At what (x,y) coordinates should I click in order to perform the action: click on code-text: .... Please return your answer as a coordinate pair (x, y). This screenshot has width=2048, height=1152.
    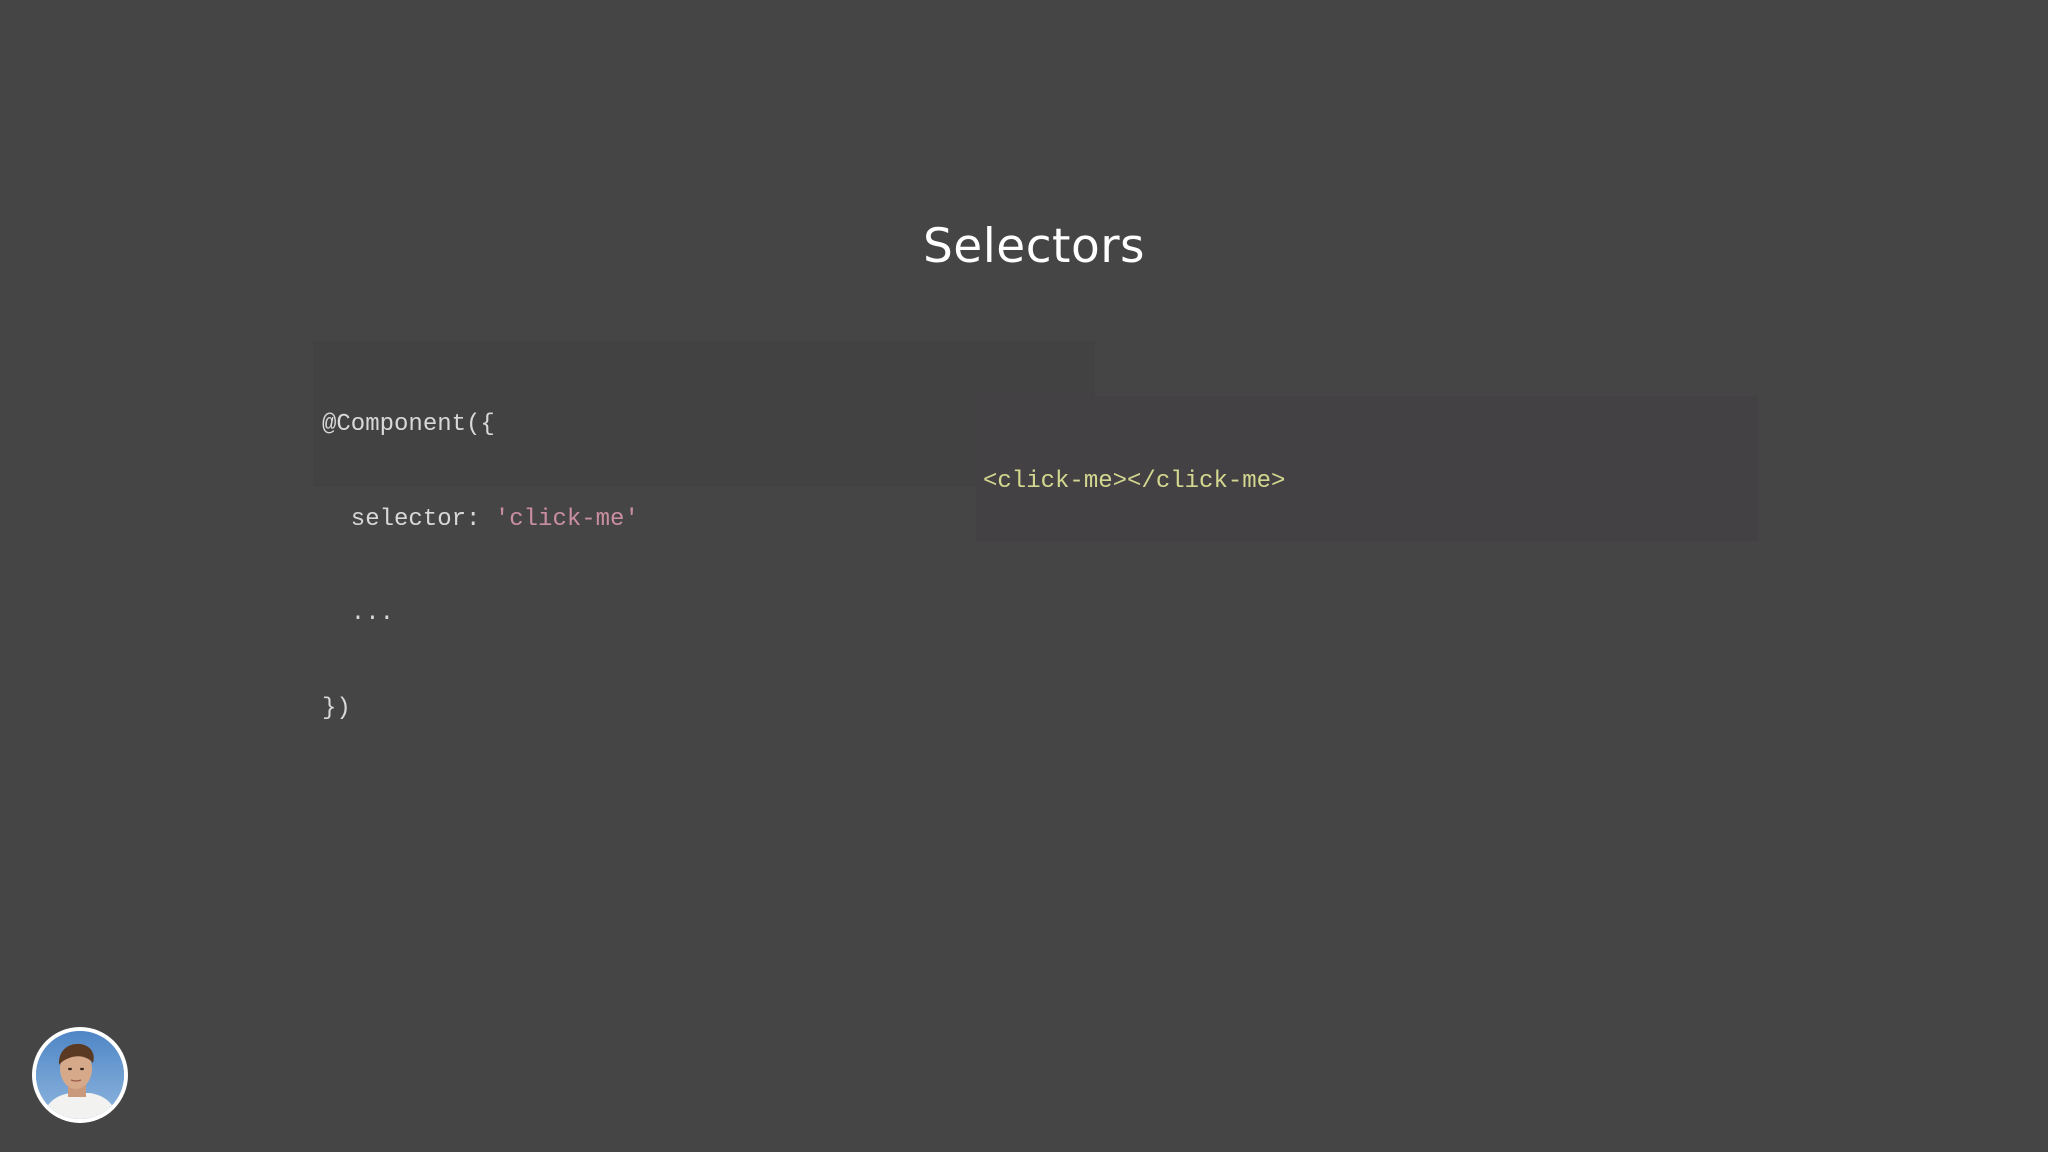
    Looking at the image, I should click on (358, 613).